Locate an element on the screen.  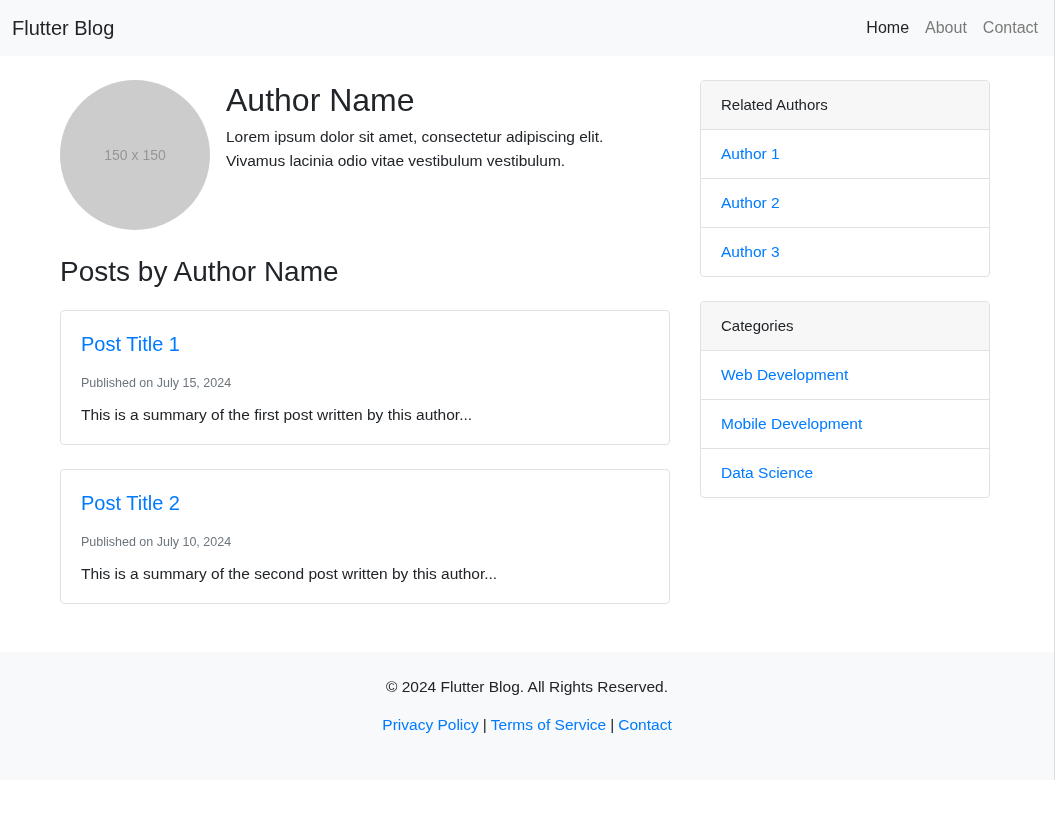
post-date: Published on July 10, 2024 is located at coordinates (157, 542).